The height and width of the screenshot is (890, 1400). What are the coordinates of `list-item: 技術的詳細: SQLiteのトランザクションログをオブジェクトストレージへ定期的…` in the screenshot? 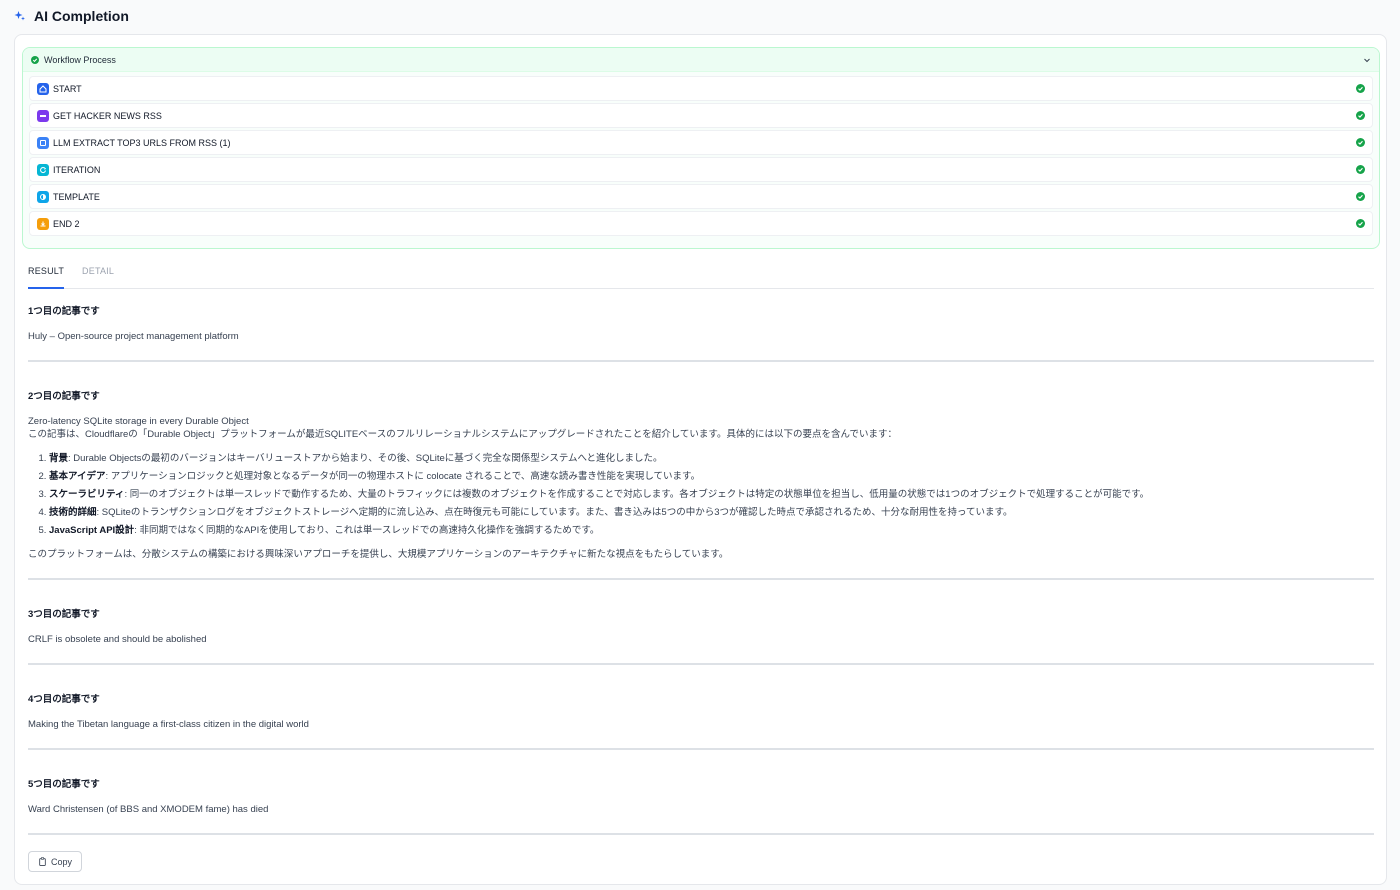 It's located at (711, 513).